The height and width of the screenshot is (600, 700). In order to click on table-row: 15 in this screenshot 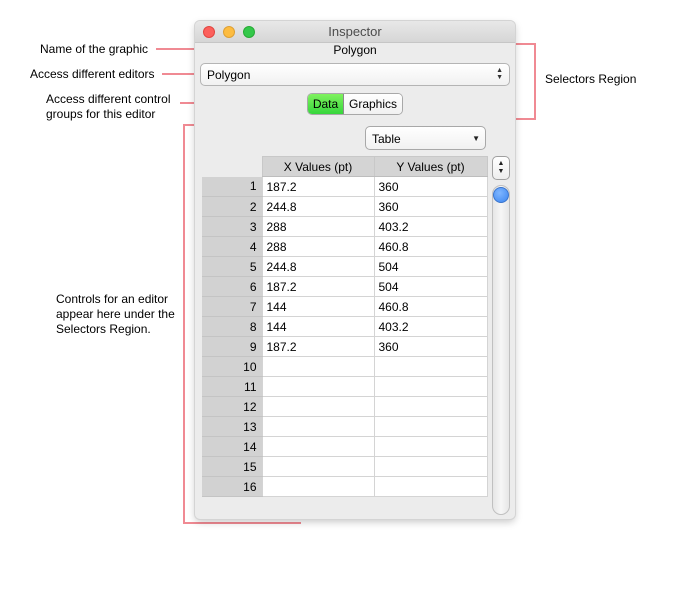, I will do `click(345, 466)`.